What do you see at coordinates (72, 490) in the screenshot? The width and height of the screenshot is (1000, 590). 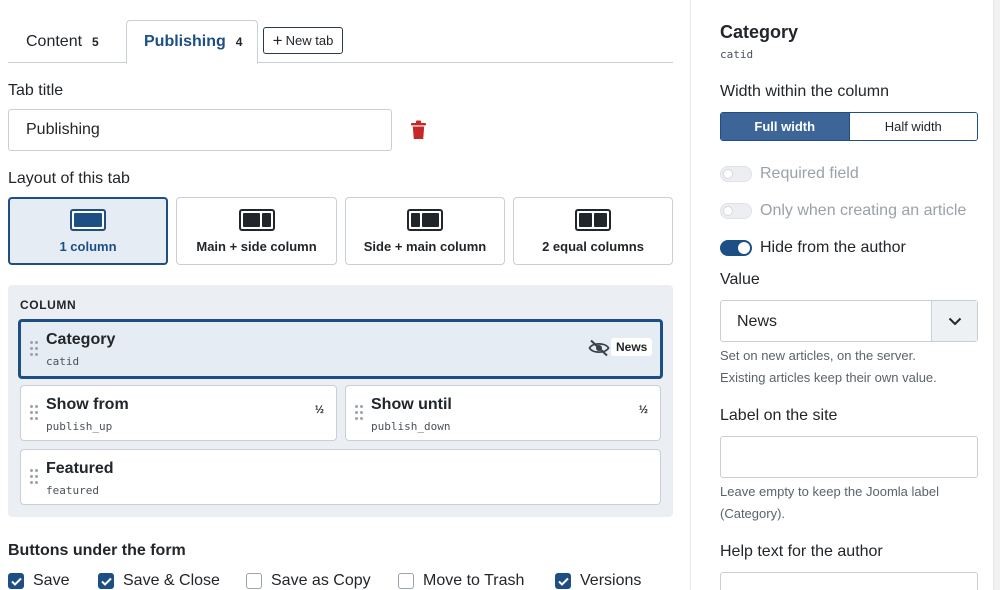 I see `field-code: featured` at bounding box center [72, 490].